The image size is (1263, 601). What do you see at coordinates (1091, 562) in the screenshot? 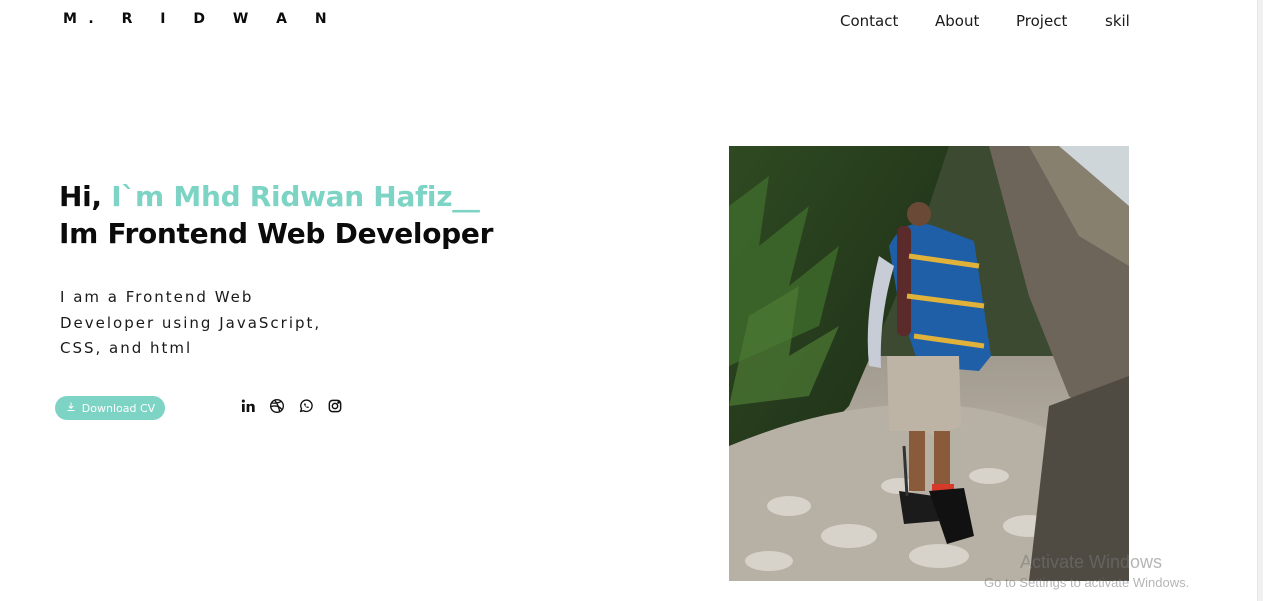
I see `watermark-title: Activate Windows` at bounding box center [1091, 562].